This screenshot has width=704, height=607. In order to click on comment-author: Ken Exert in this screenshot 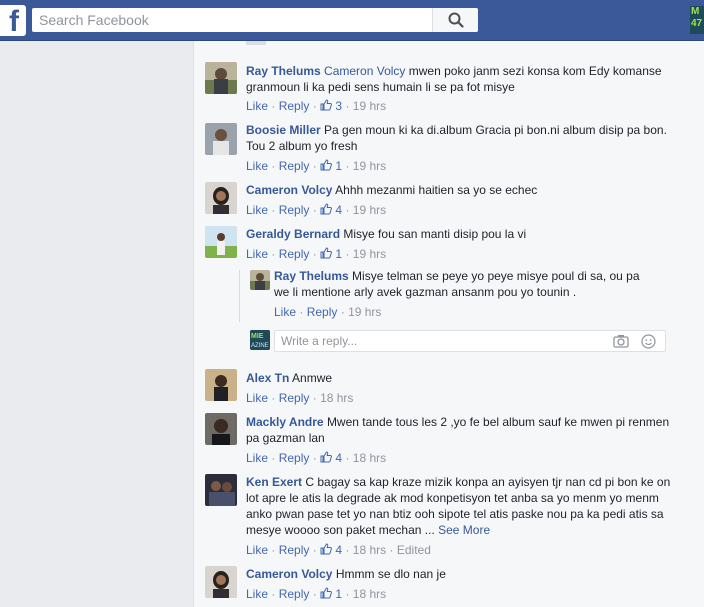, I will do `click(274, 482)`.